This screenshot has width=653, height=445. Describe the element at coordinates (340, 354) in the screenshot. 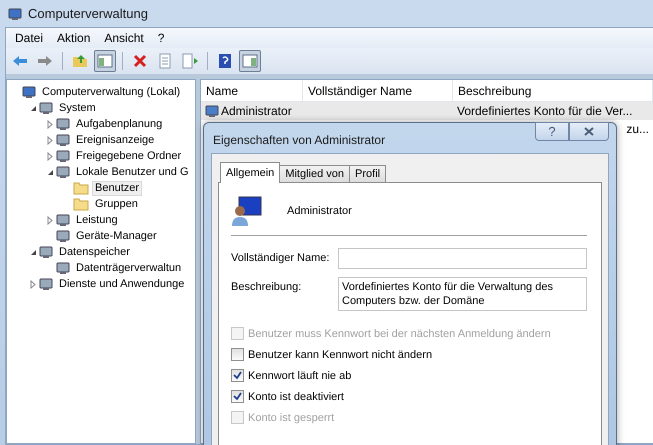

I see `checkbox-label: Benutzer kann Kennwort nicht ändern` at that location.